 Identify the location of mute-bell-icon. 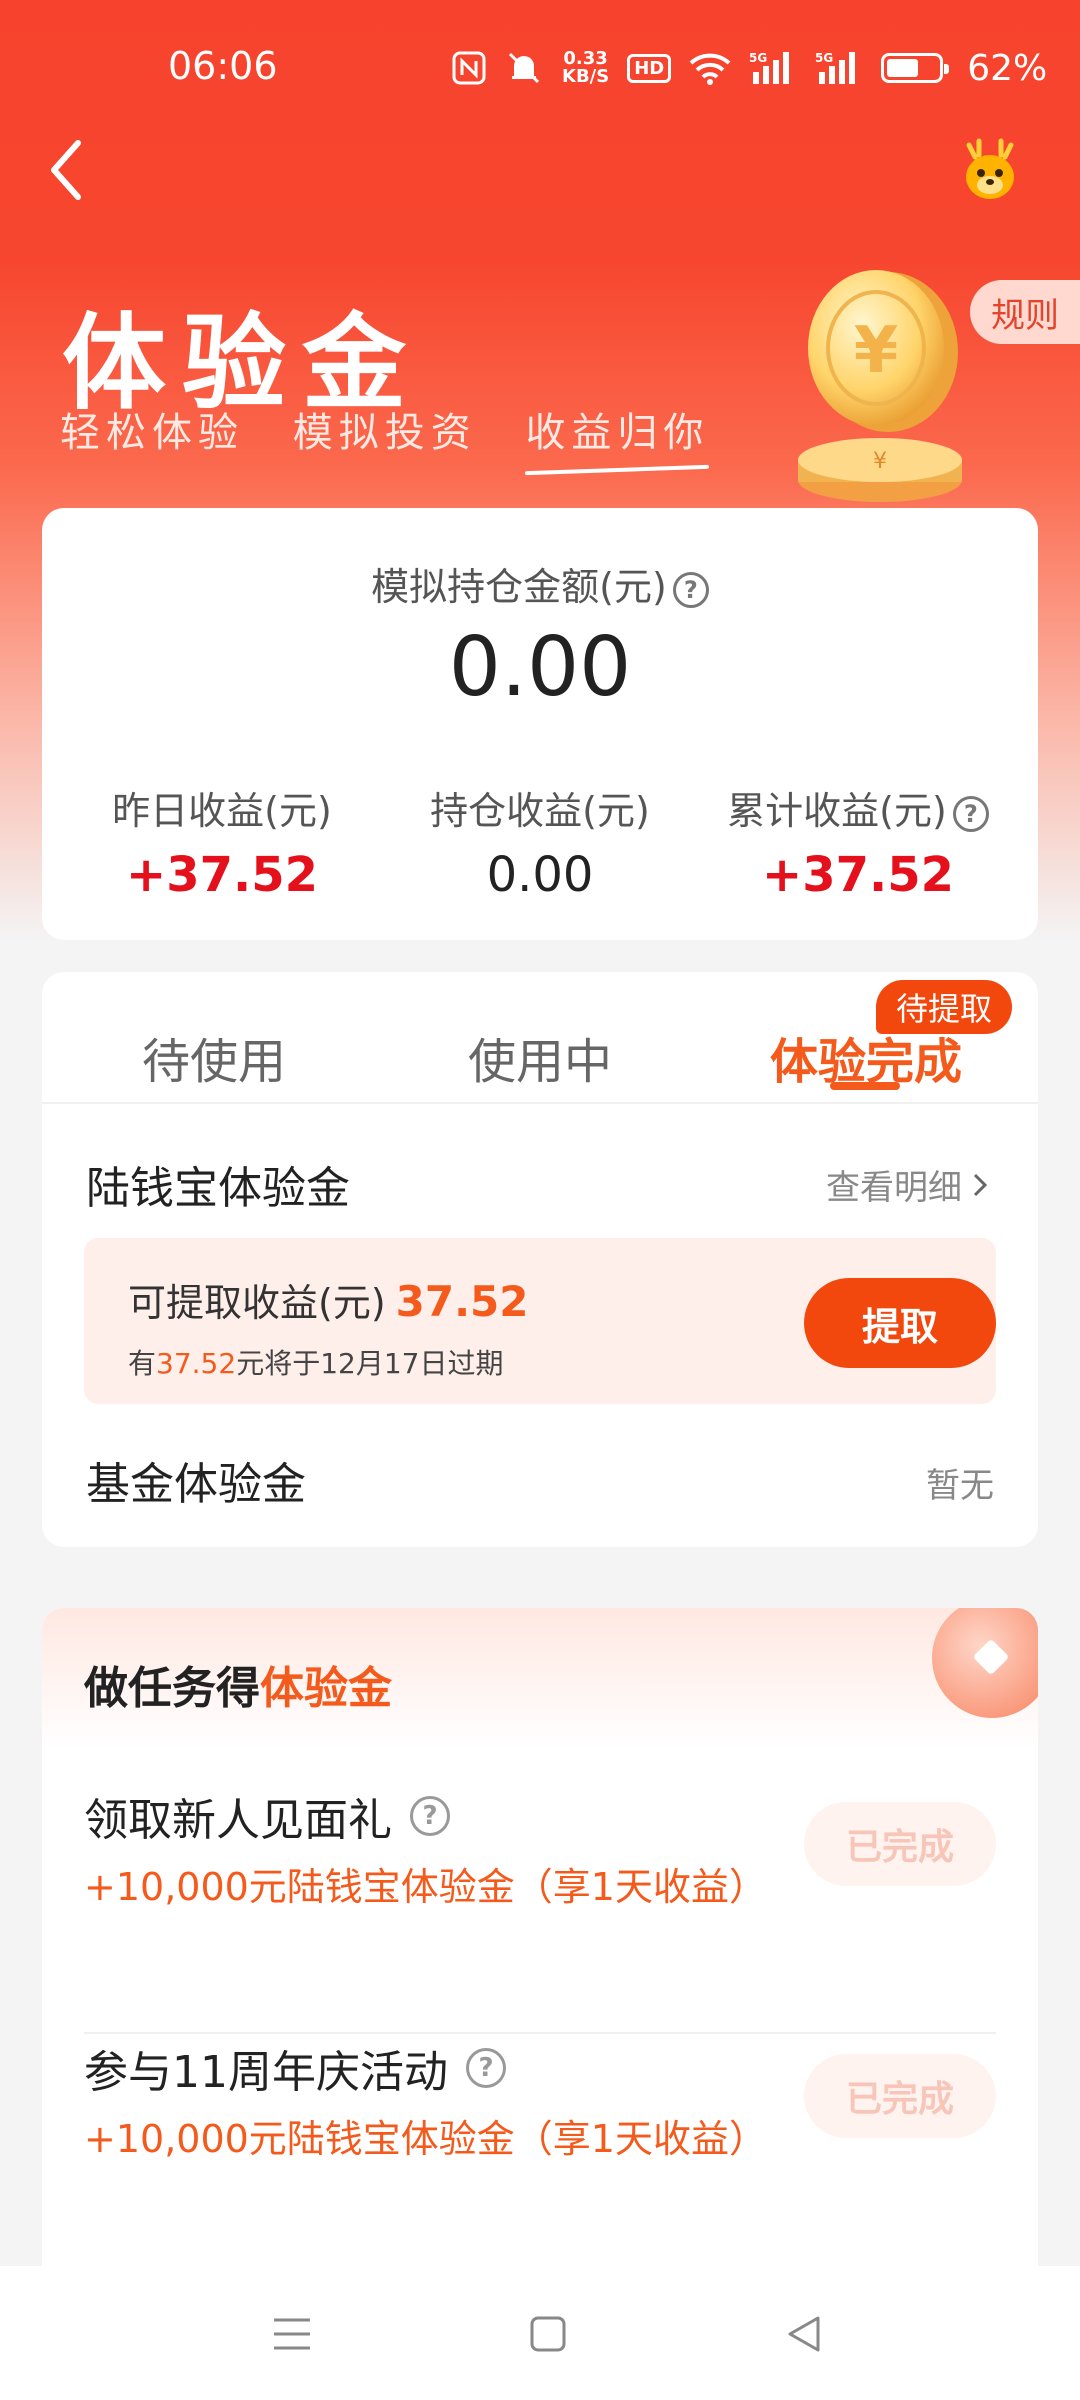
(524, 68).